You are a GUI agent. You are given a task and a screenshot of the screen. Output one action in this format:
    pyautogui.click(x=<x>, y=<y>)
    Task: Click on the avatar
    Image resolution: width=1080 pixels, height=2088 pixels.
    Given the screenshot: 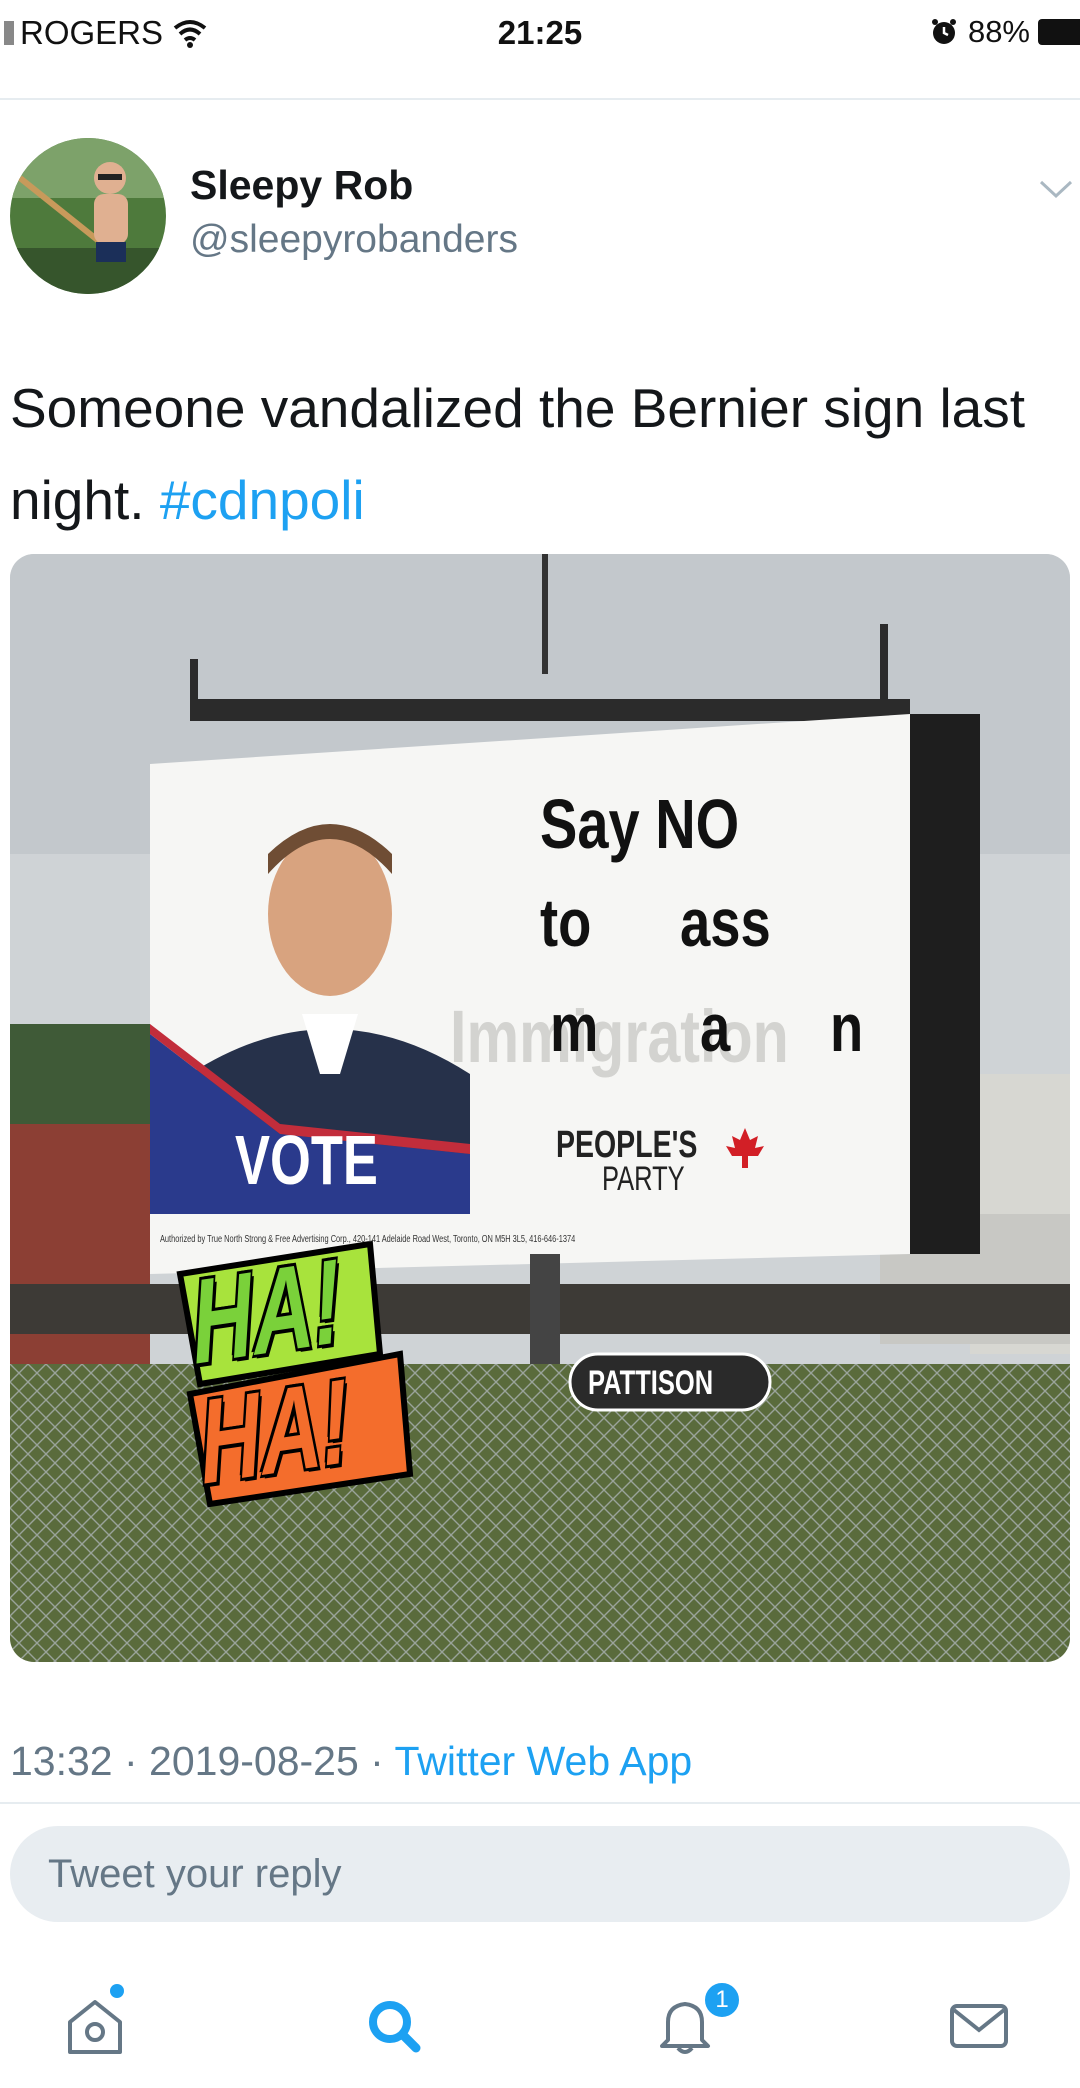 What is the action you would take?
    pyautogui.click(x=88, y=216)
    